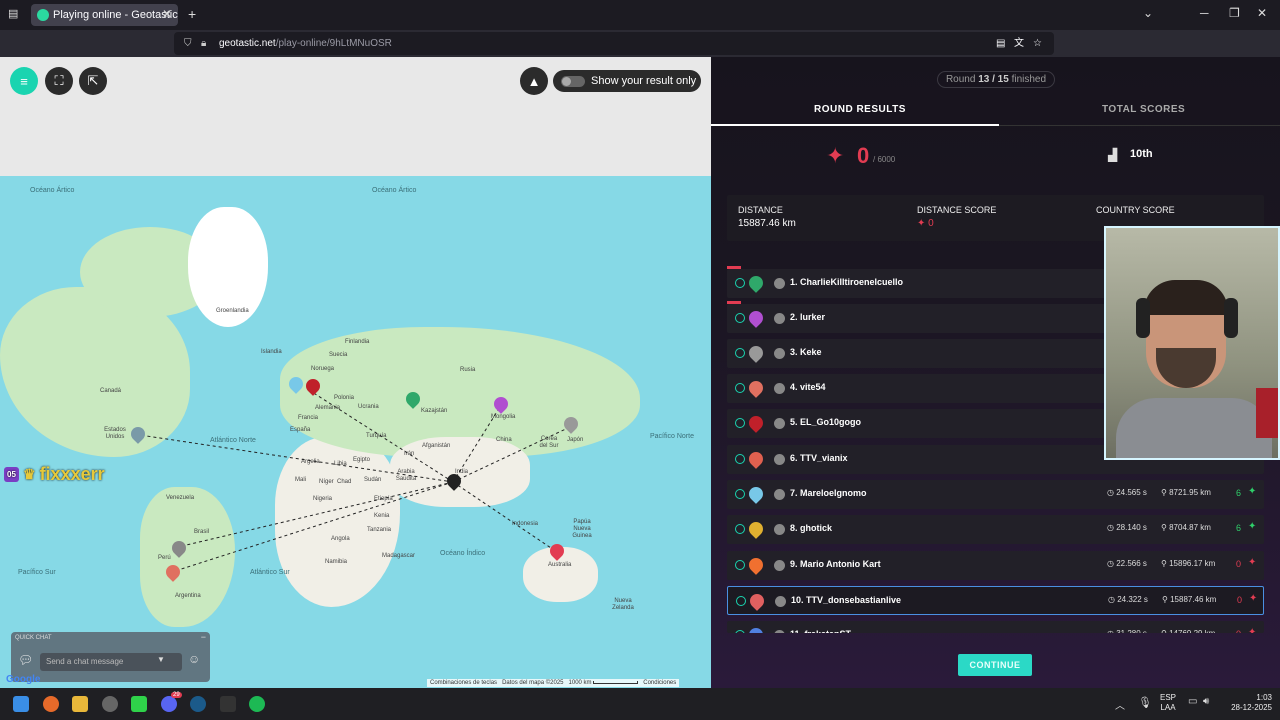 This screenshot has height=720, width=1280. I want to click on tray-chevron-icon: ︿, so click(1120, 704).